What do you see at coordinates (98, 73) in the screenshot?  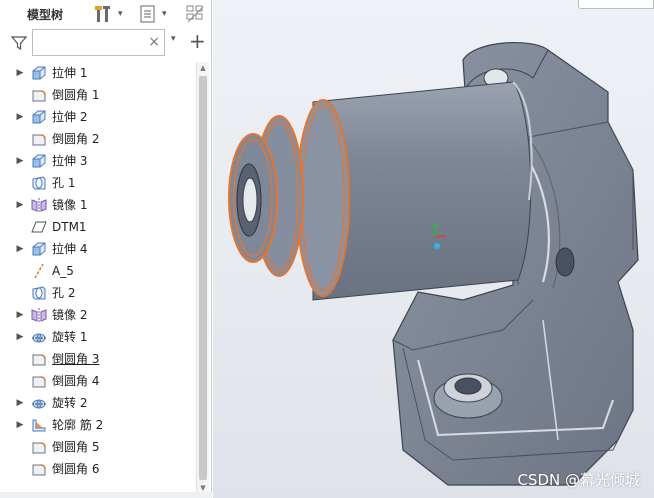 I see `tree-item: ▶ 拉伸 1` at bounding box center [98, 73].